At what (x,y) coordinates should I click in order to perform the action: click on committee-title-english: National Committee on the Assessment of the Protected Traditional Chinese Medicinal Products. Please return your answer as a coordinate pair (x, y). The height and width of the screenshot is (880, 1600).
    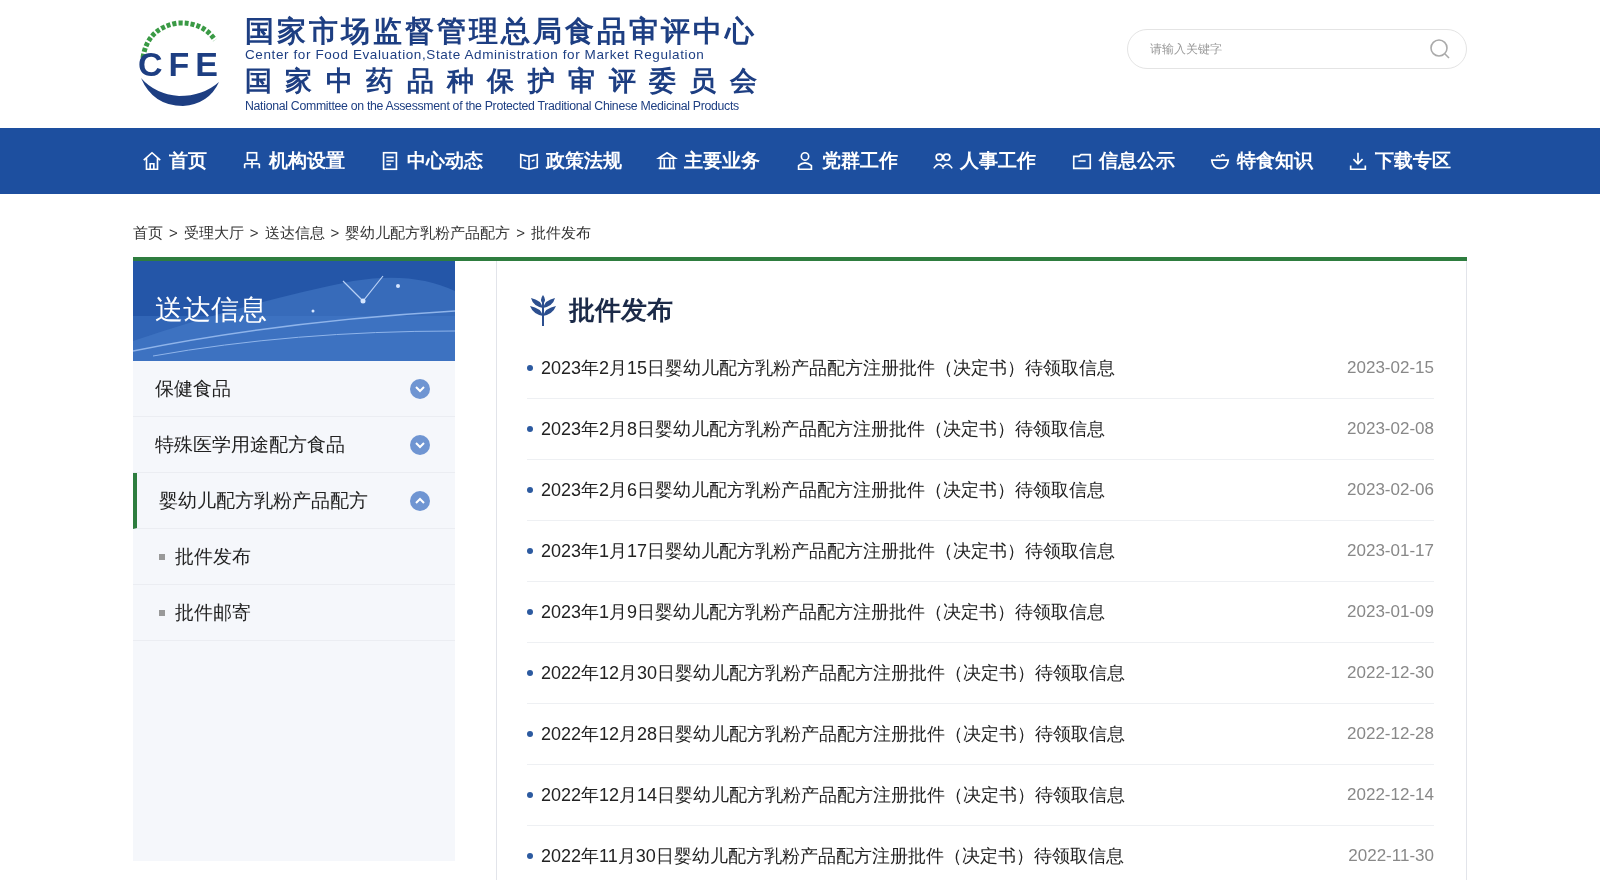
    Looking at the image, I should click on (492, 106).